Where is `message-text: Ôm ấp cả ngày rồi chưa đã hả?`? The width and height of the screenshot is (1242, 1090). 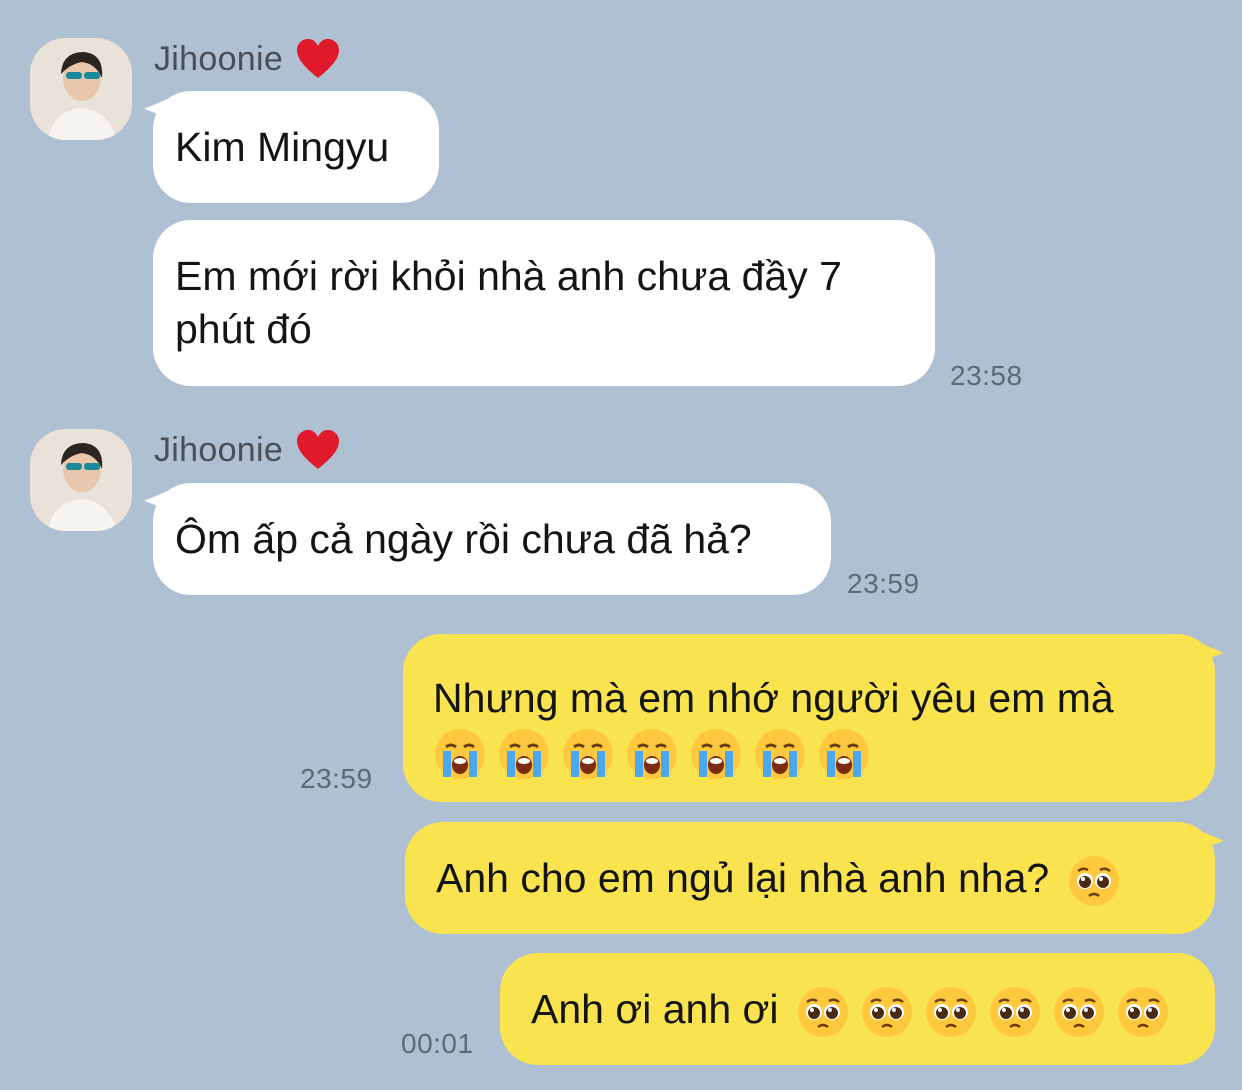 message-text: Ôm ấp cả ngày rồi chưa đã hả? is located at coordinates (463, 539).